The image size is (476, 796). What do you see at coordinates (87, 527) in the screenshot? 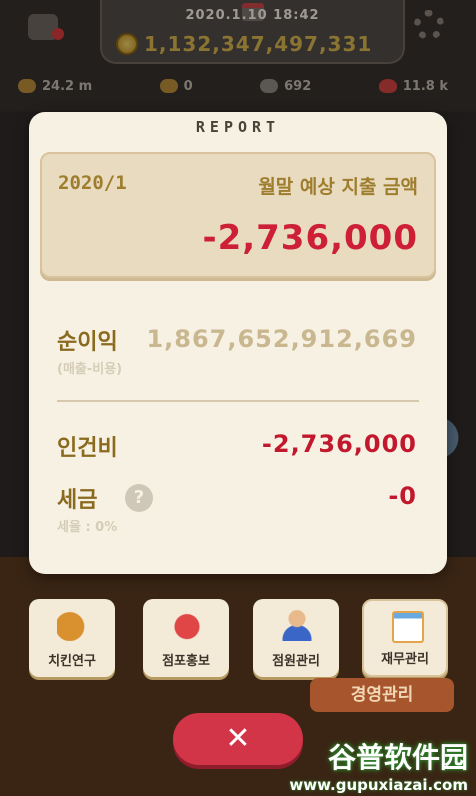
I see `tax-rate: 세율 : 0%` at bounding box center [87, 527].